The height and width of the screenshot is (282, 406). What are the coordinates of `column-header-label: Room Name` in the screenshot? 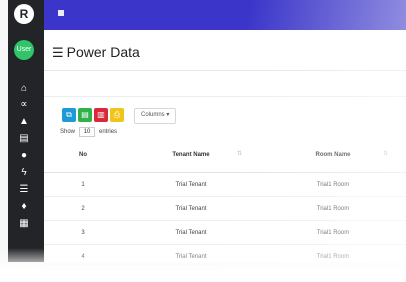 It's located at (333, 155).